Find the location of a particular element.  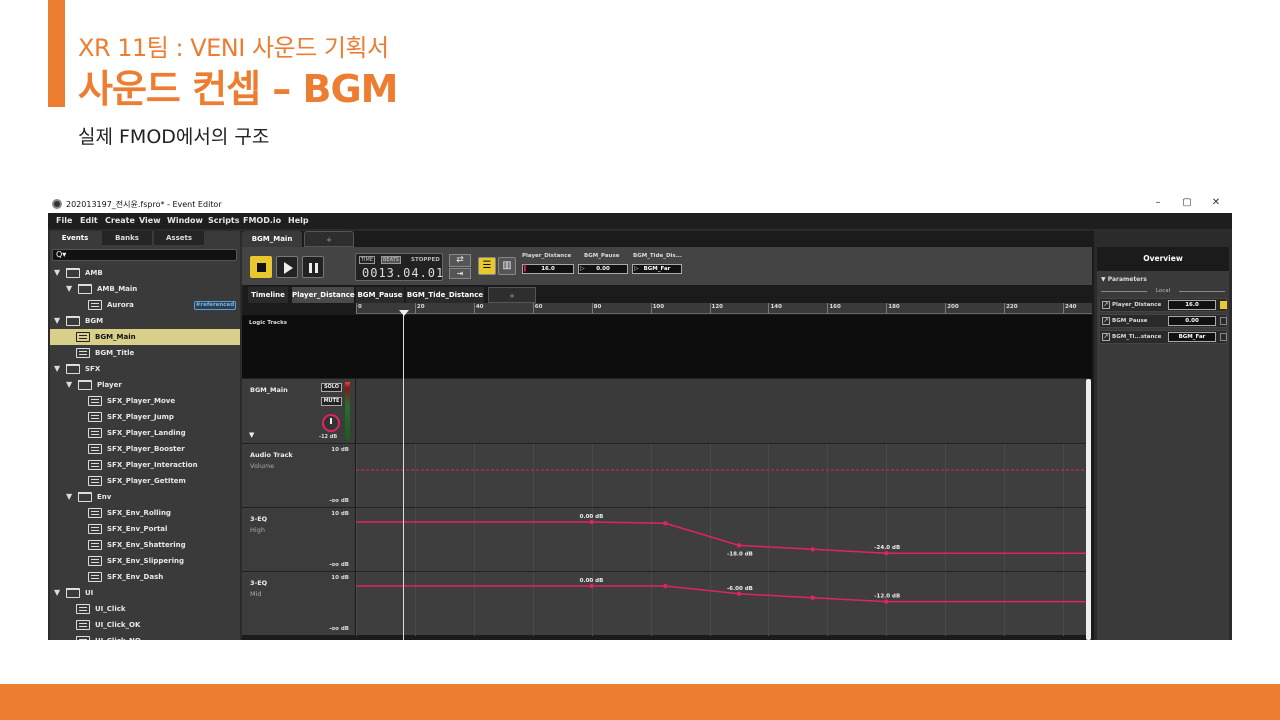

menu-file: File is located at coordinates (64, 220).